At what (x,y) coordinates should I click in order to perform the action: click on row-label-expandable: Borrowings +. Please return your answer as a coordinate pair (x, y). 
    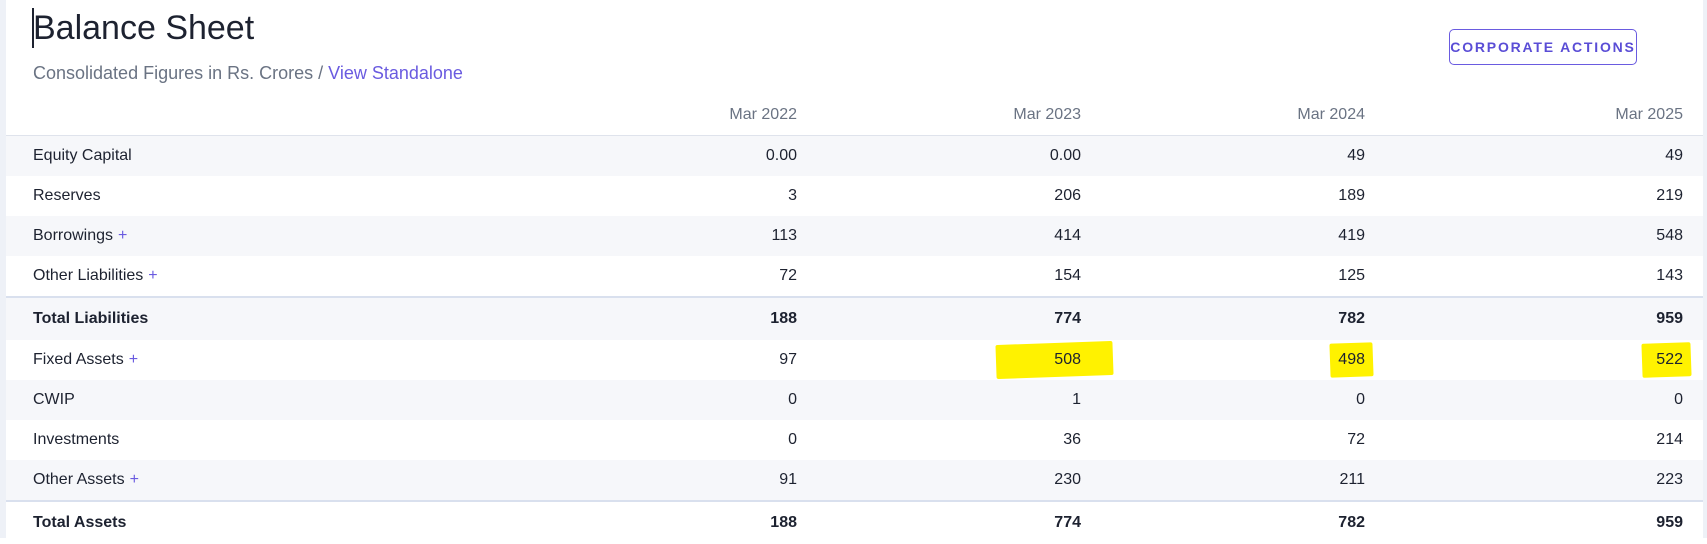
    Looking at the image, I should click on (288, 236).